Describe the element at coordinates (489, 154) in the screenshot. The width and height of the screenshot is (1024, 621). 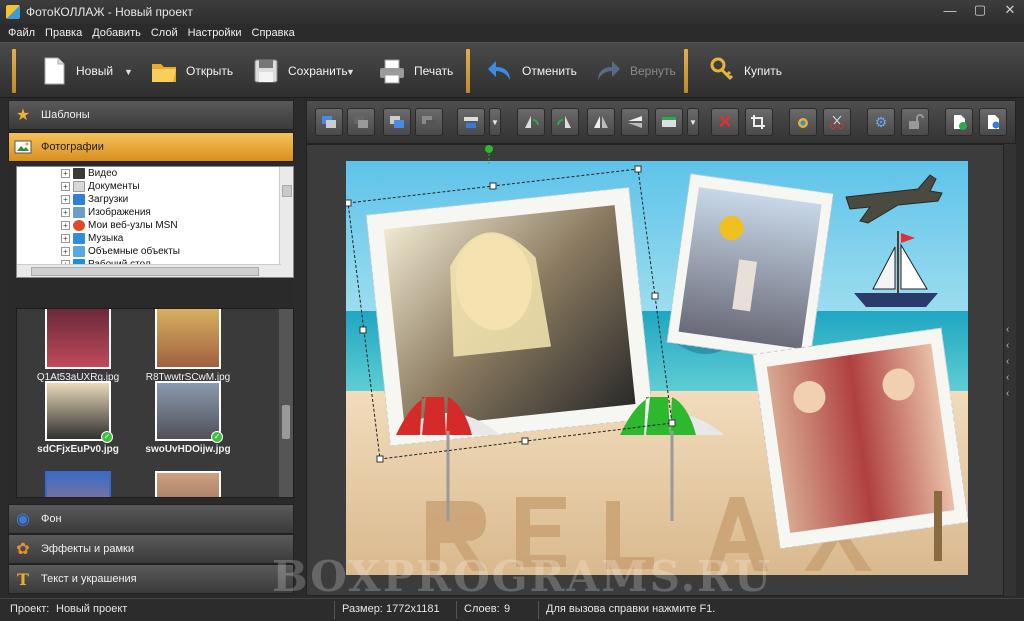
I see `rotate-handle-icon` at that location.